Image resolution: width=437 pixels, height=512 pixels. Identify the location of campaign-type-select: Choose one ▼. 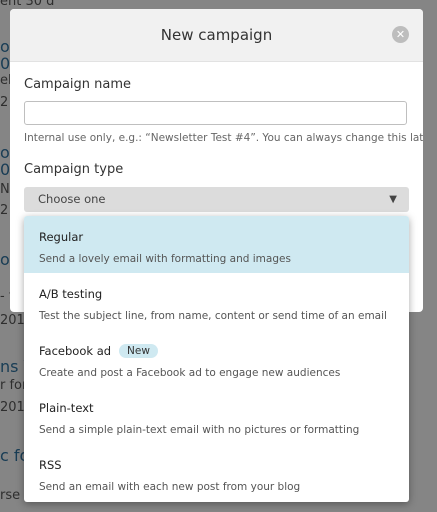
(216, 199).